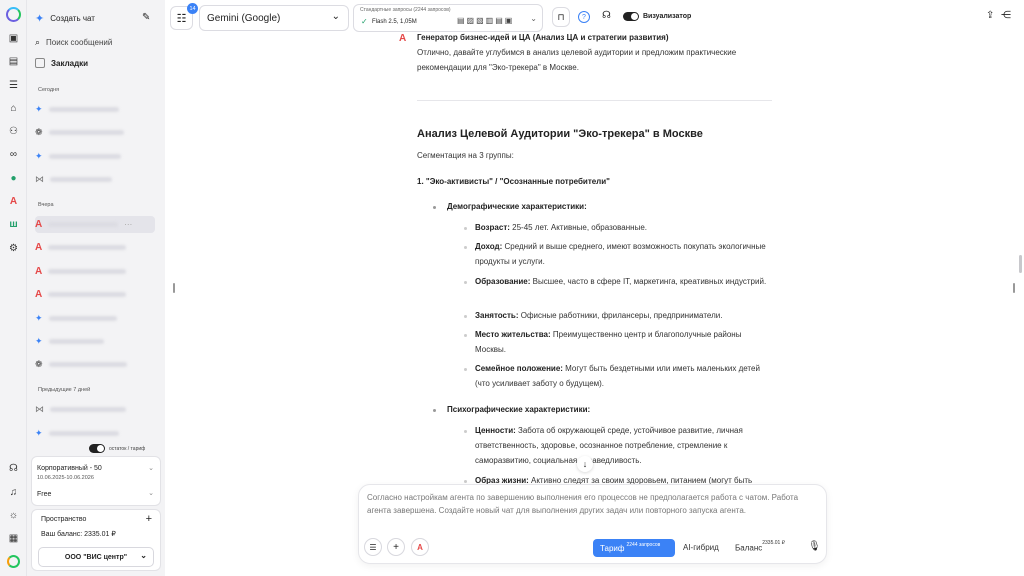 The height and width of the screenshot is (576, 1024). What do you see at coordinates (1020, 264) in the screenshot?
I see `scrollbar-thumb` at bounding box center [1020, 264].